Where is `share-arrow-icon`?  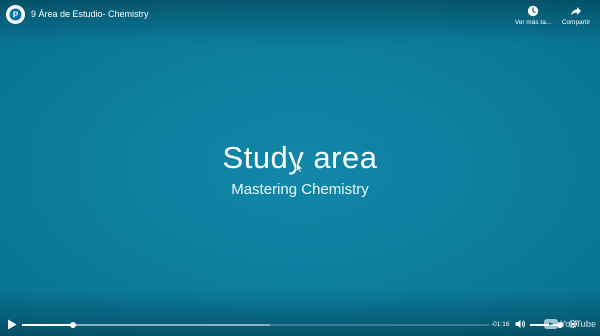
share-arrow-icon is located at coordinates (576, 11).